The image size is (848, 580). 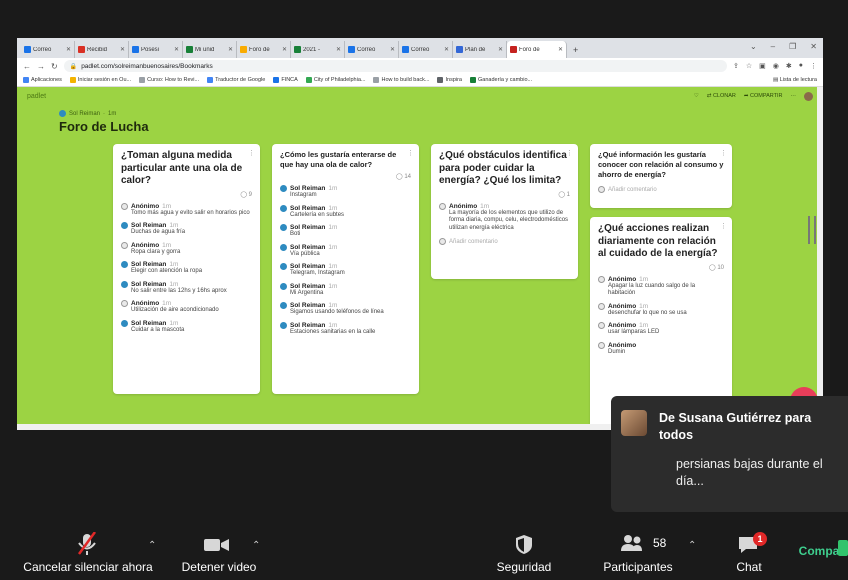 What do you see at coordinates (36, 96) in the screenshot?
I see `padlet-logo: padlet` at bounding box center [36, 96].